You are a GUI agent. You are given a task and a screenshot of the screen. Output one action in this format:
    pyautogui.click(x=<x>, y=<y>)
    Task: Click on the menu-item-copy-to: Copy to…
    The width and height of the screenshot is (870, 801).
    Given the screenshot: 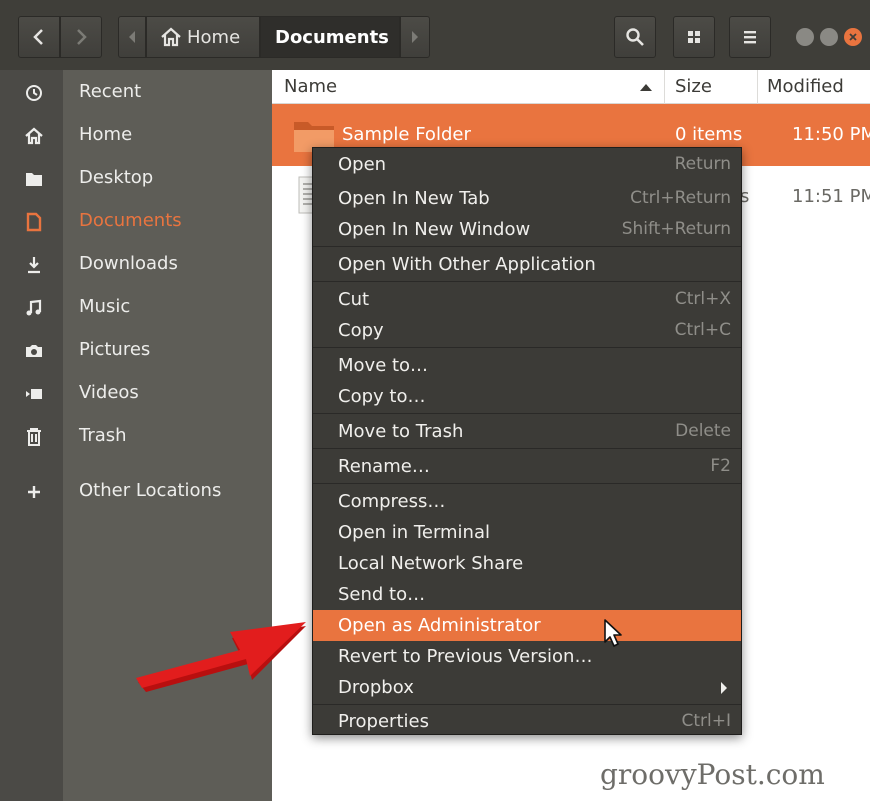 What is the action you would take?
    pyautogui.click(x=527, y=396)
    